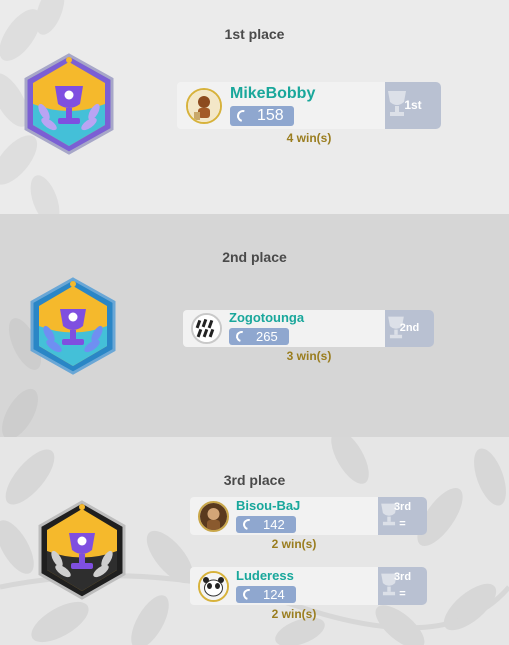 The image size is (509, 645). What do you see at coordinates (272, 94) in the screenshot?
I see `player-name: MikeBobby` at bounding box center [272, 94].